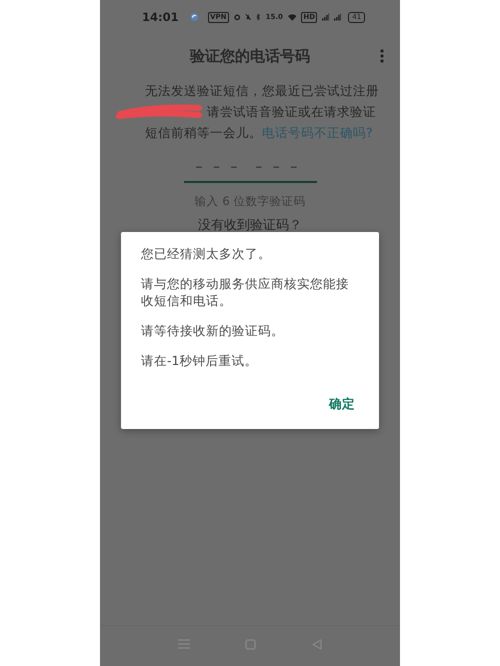 This screenshot has height=666, width=500. Describe the element at coordinates (248, 17) in the screenshot. I see `mute-icon` at that location.